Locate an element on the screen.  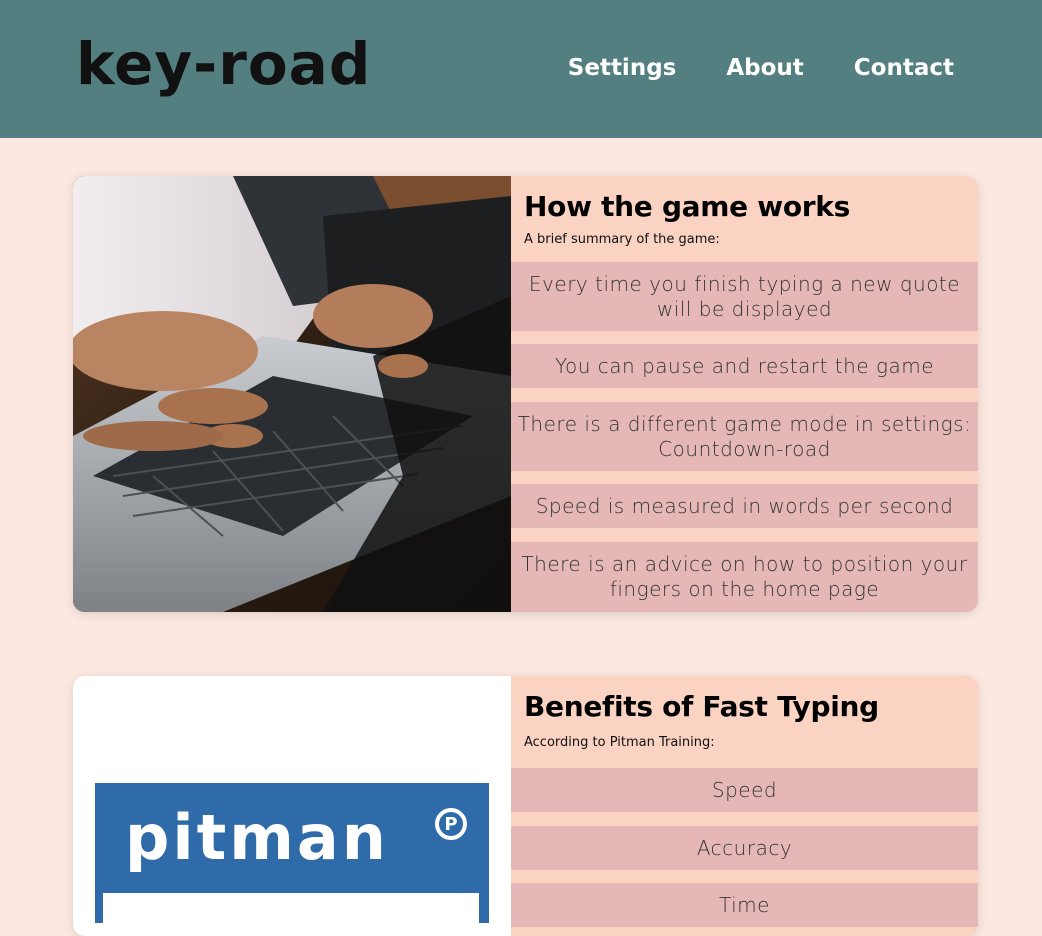
benefits-subtitle: According to Pitman Training: is located at coordinates (619, 742).